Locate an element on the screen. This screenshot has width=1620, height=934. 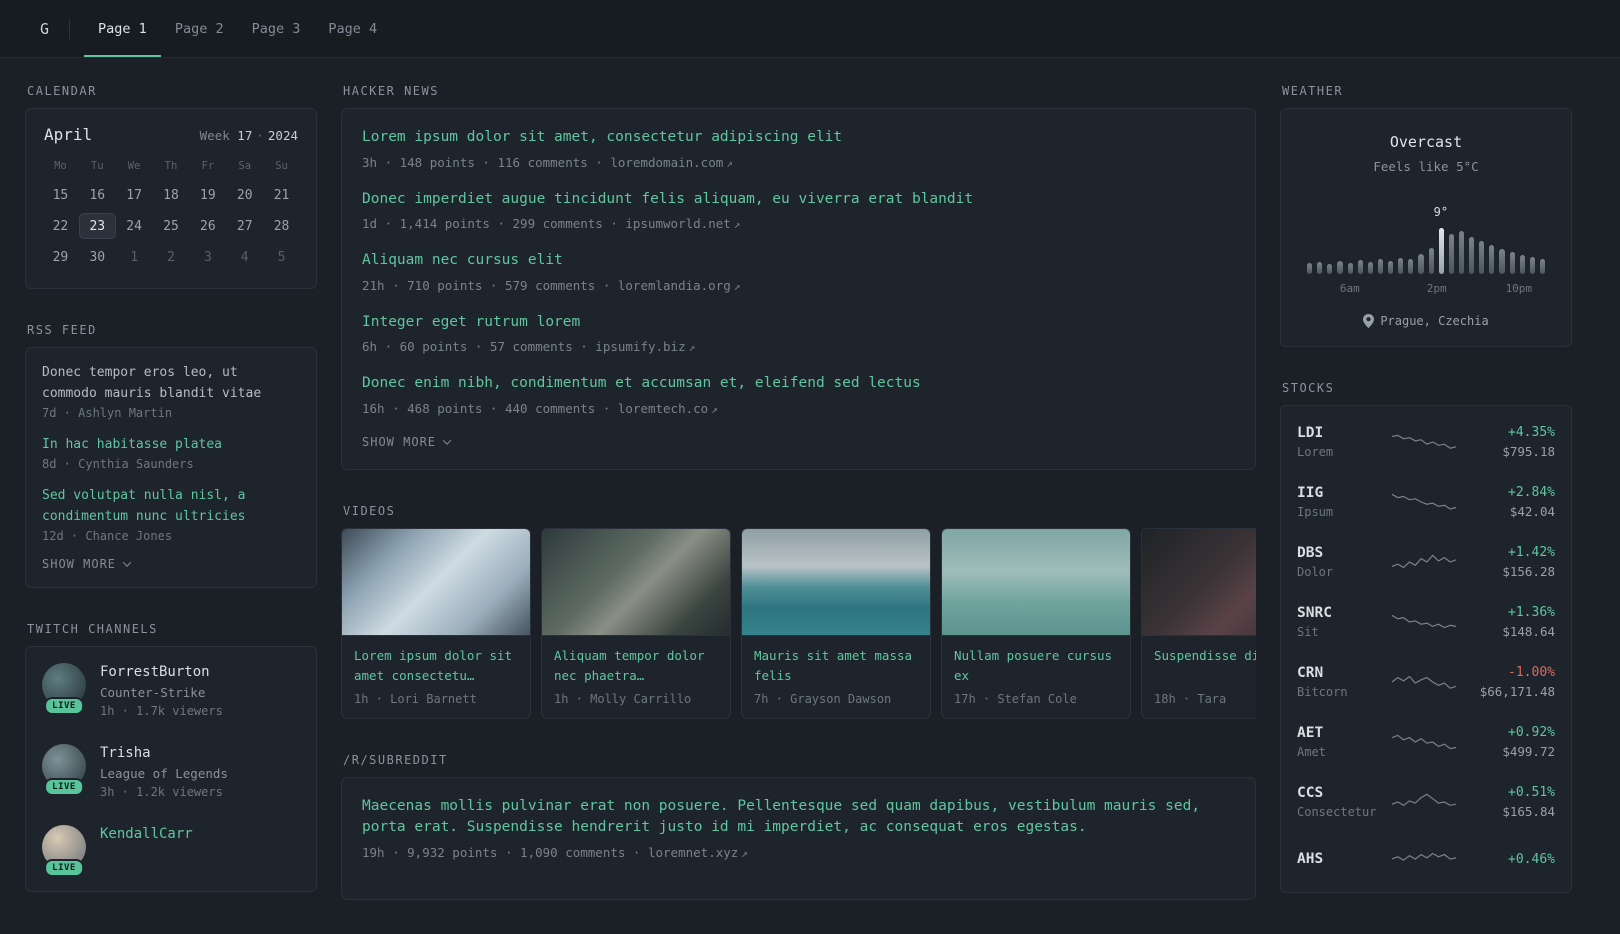
calendar-dow-label: Tu is located at coordinates (97, 166).